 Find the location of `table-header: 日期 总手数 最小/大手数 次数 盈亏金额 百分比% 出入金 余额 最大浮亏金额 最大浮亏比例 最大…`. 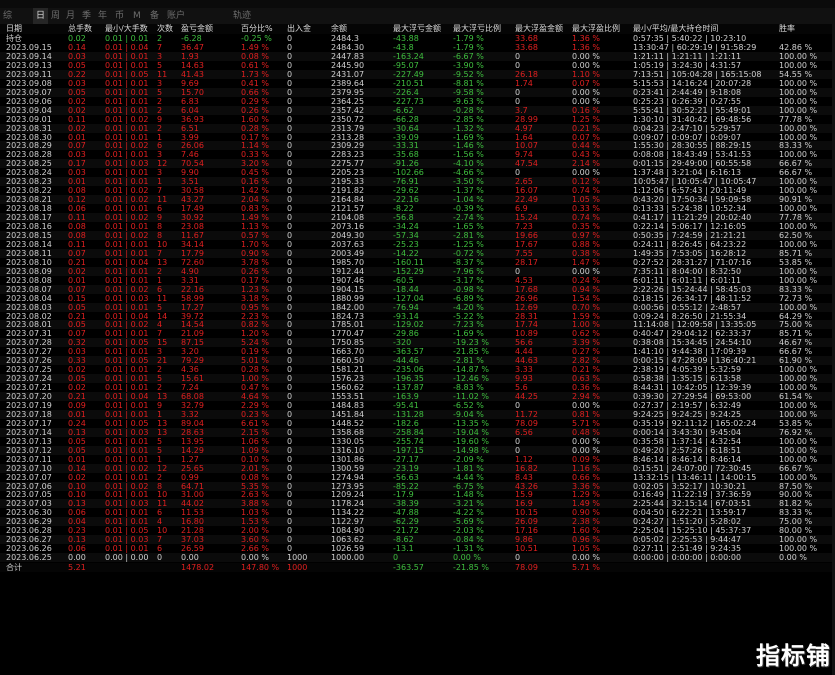

table-header: 日期 总手数 最小/大手数 次数 盈亏金额 百分比% 出入金 余额 最大浮亏金额 最大浮亏比例 最大… is located at coordinates (417, 29).